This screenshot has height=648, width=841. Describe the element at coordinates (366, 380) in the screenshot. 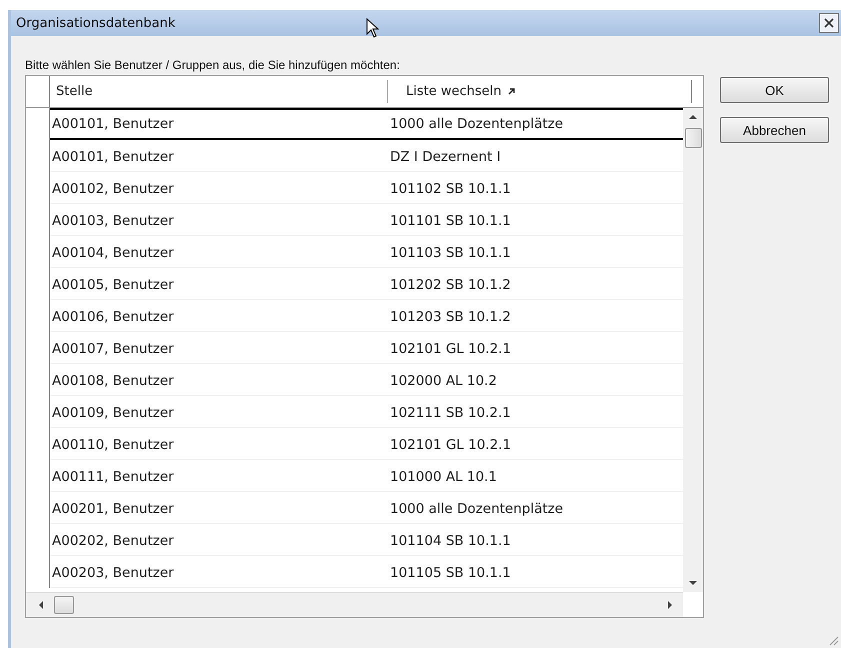

I see `table-row: A00108, Benutzer 102000 AL 10.2` at that location.